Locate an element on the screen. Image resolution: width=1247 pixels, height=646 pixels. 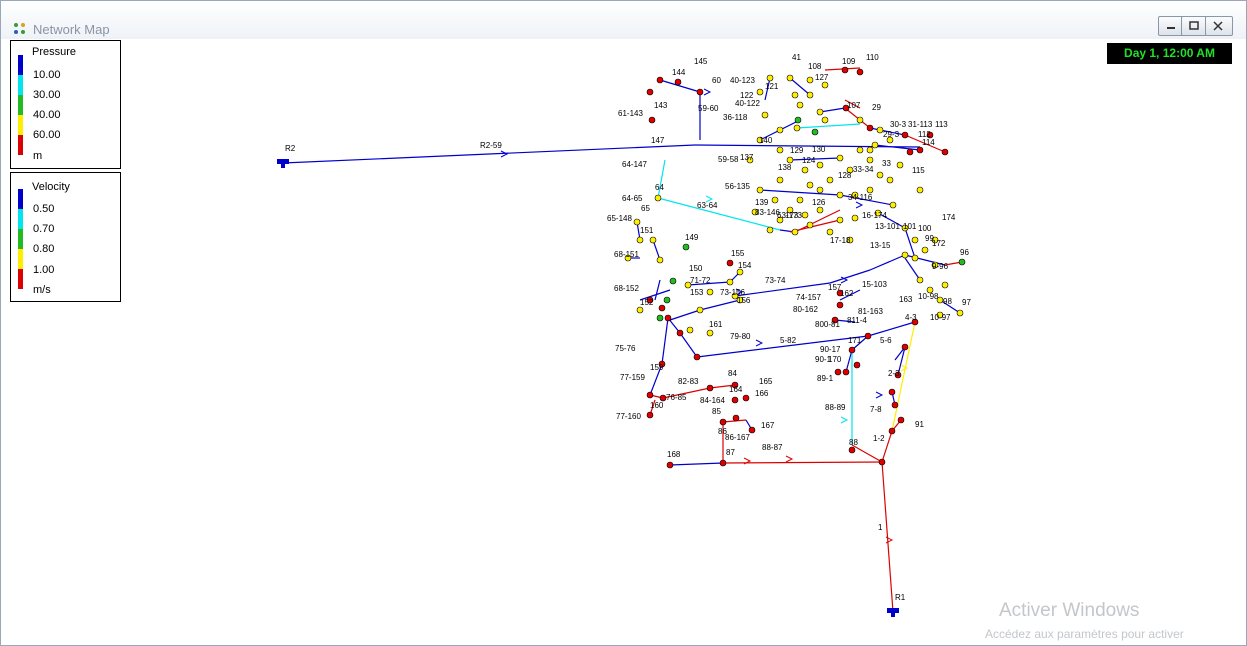
pressure-legend: Pressure 10.00 30.00 40.00 60.00 m is located at coordinates (65, 104).